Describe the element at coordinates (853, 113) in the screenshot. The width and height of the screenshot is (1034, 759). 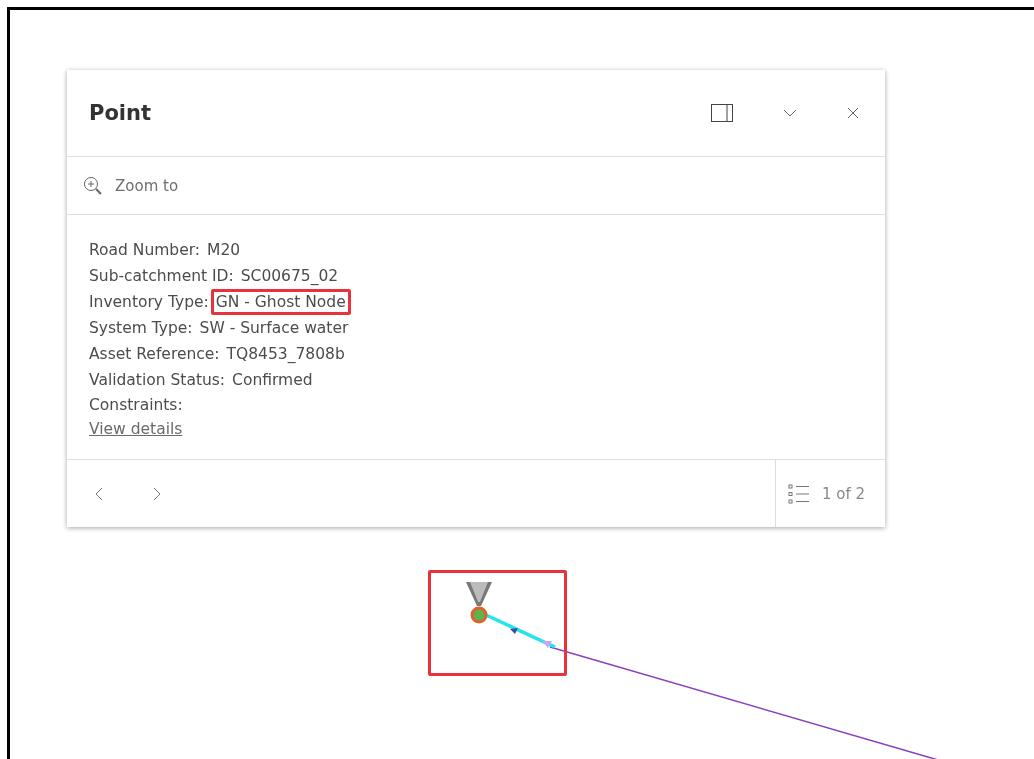
I see `close-icon` at that location.